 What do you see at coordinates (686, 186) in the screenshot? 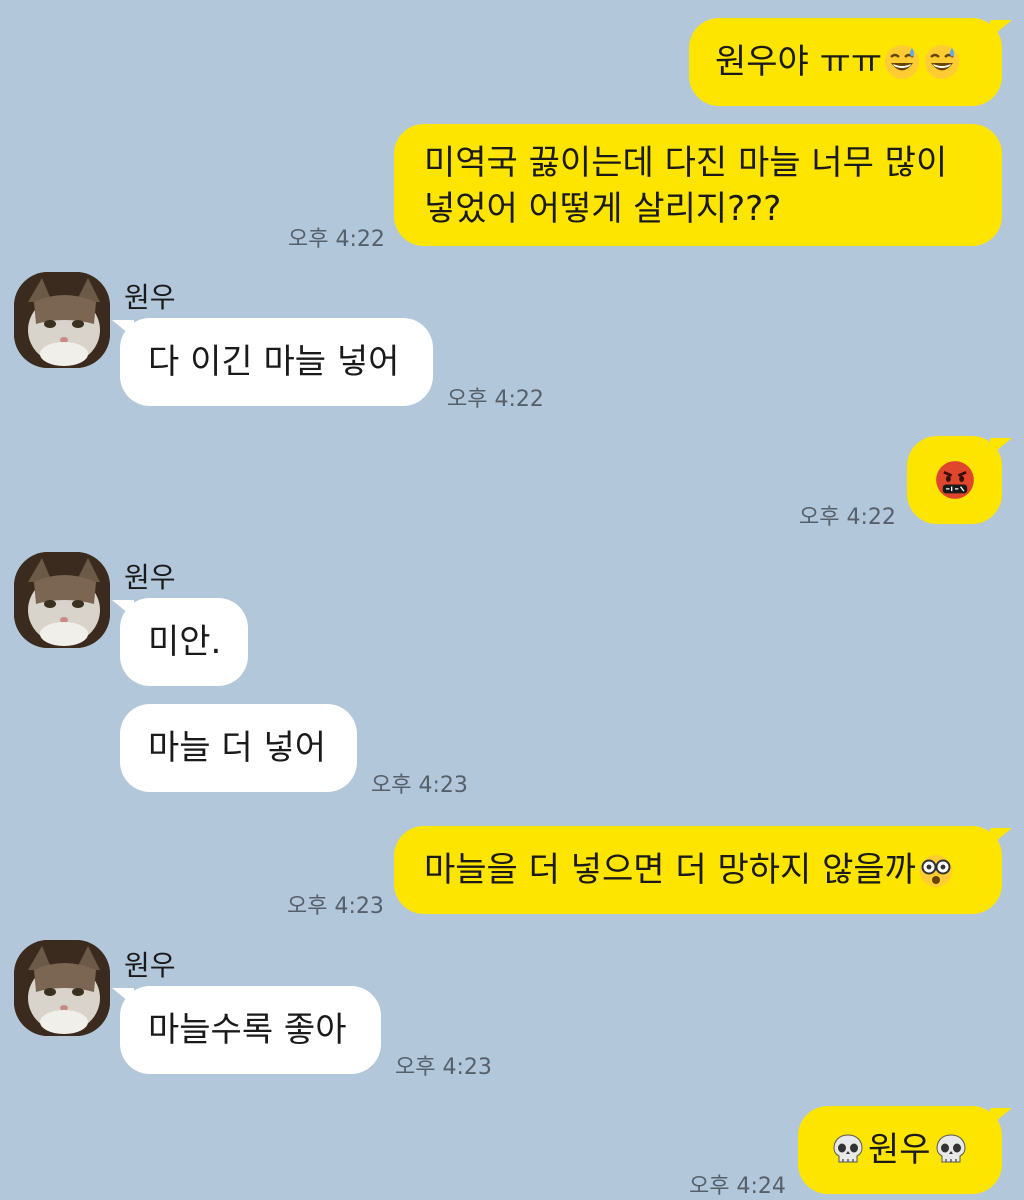
I see `message-text: 미역국 끓이는데 다진 마늘 너무 많이 넣었어 어떻게 살리지???` at bounding box center [686, 186].